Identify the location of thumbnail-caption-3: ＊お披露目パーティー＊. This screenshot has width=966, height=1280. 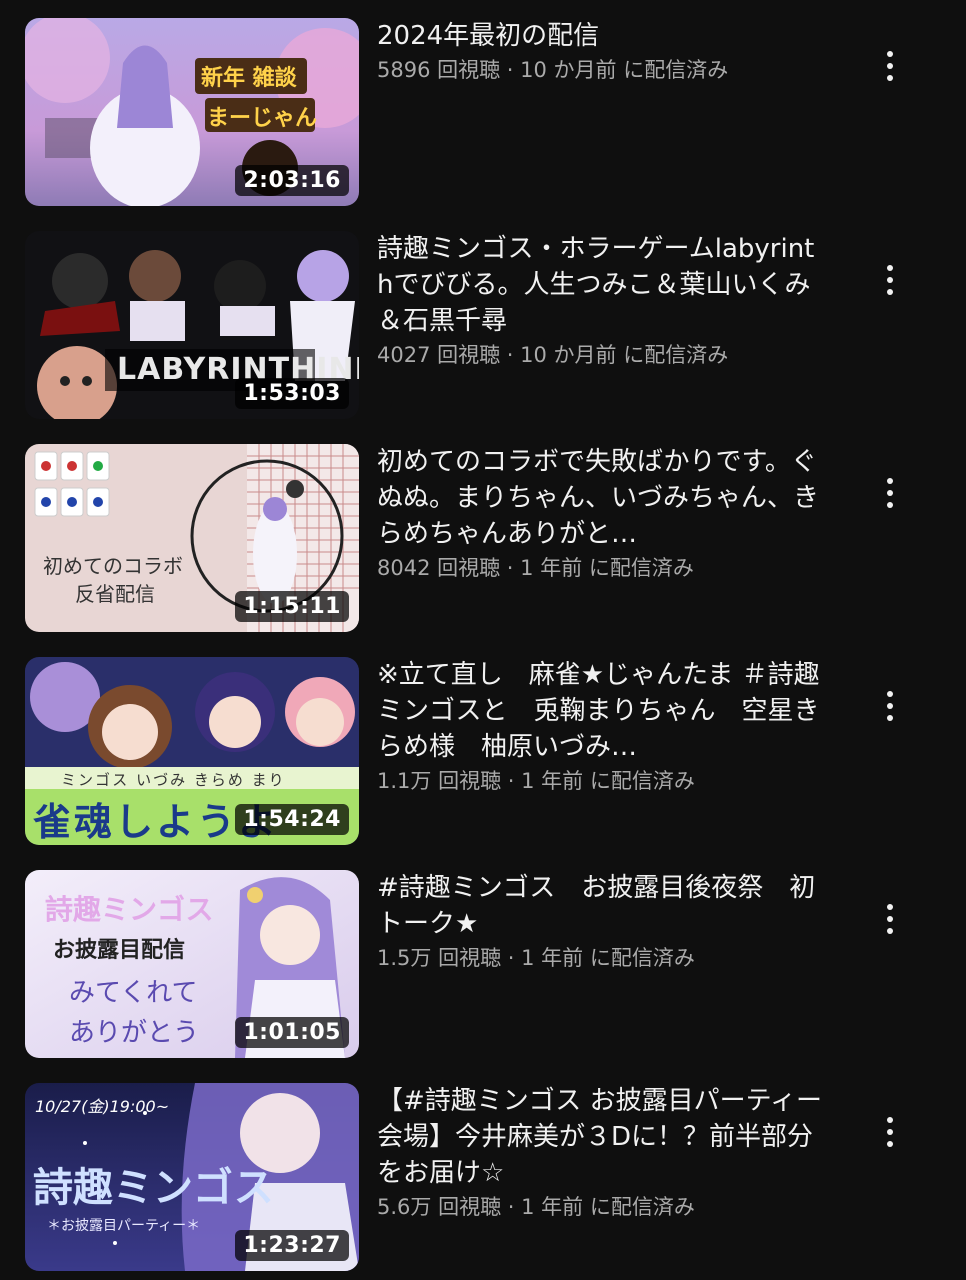
(124, 1226).